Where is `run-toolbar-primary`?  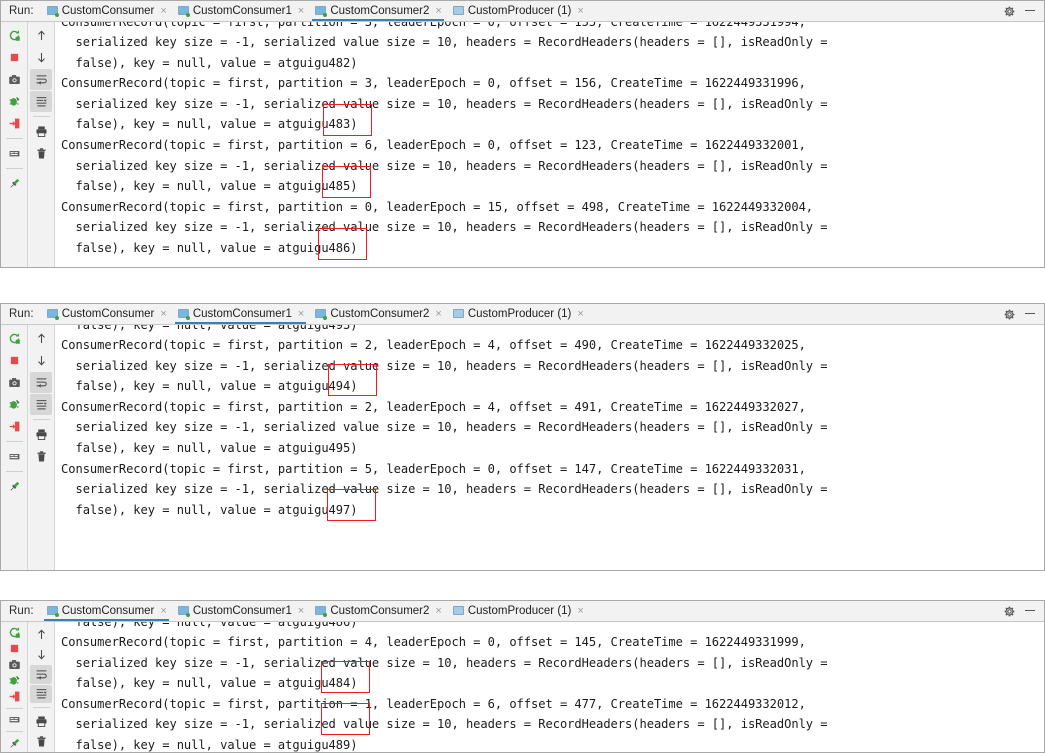
run-toolbar-primary is located at coordinates (14, 144).